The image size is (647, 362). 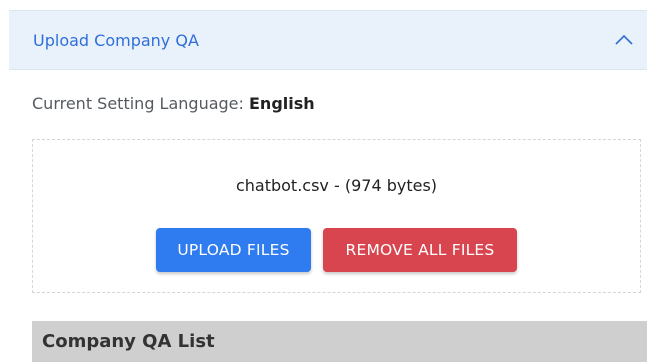 I want to click on chevron-up-icon, so click(x=624, y=40).